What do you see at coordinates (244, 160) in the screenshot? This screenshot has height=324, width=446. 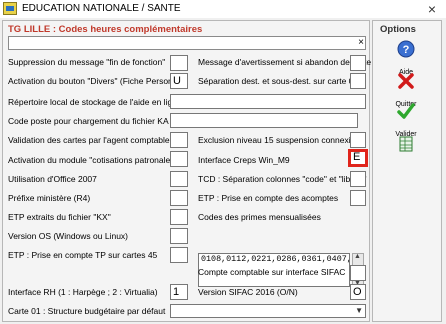 I see `label-interface-creps: Interface Creps Win_M9` at bounding box center [244, 160].